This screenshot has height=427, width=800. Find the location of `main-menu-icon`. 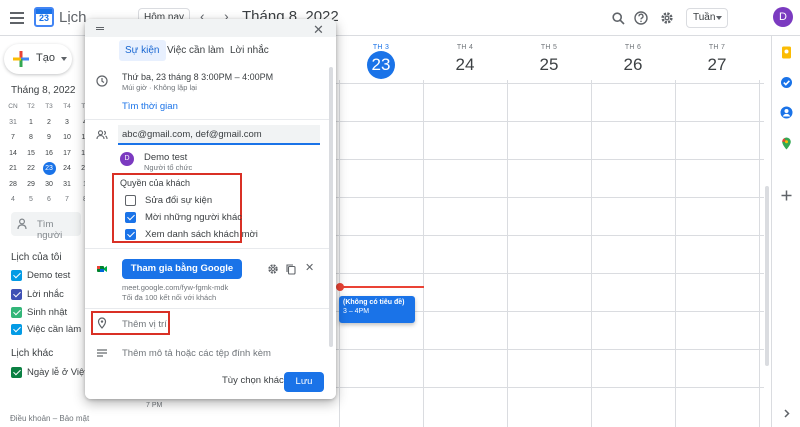

main-menu-icon is located at coordinates (17, 18).